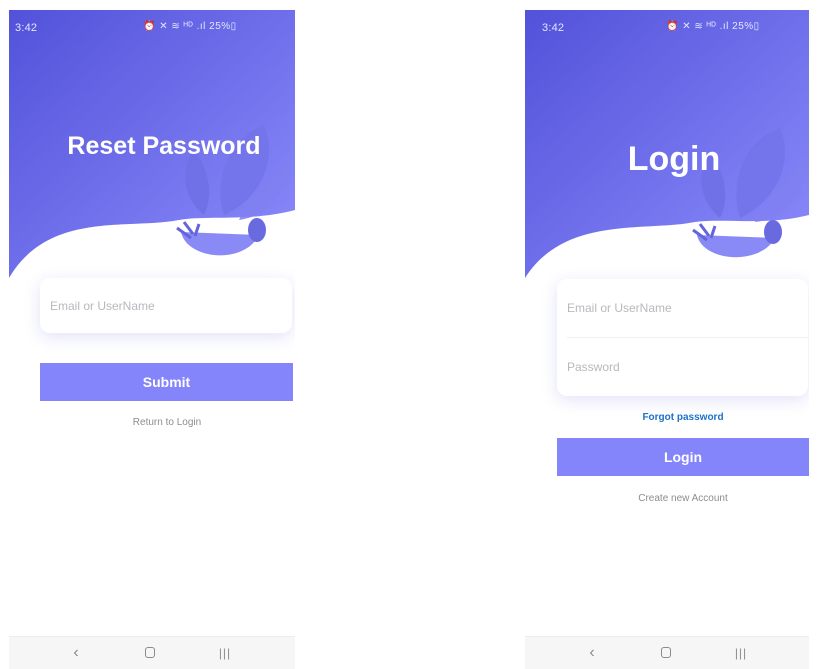 The image size is (828, 669). I want to click on create-account-link: Create new Account, so click(675, 498).